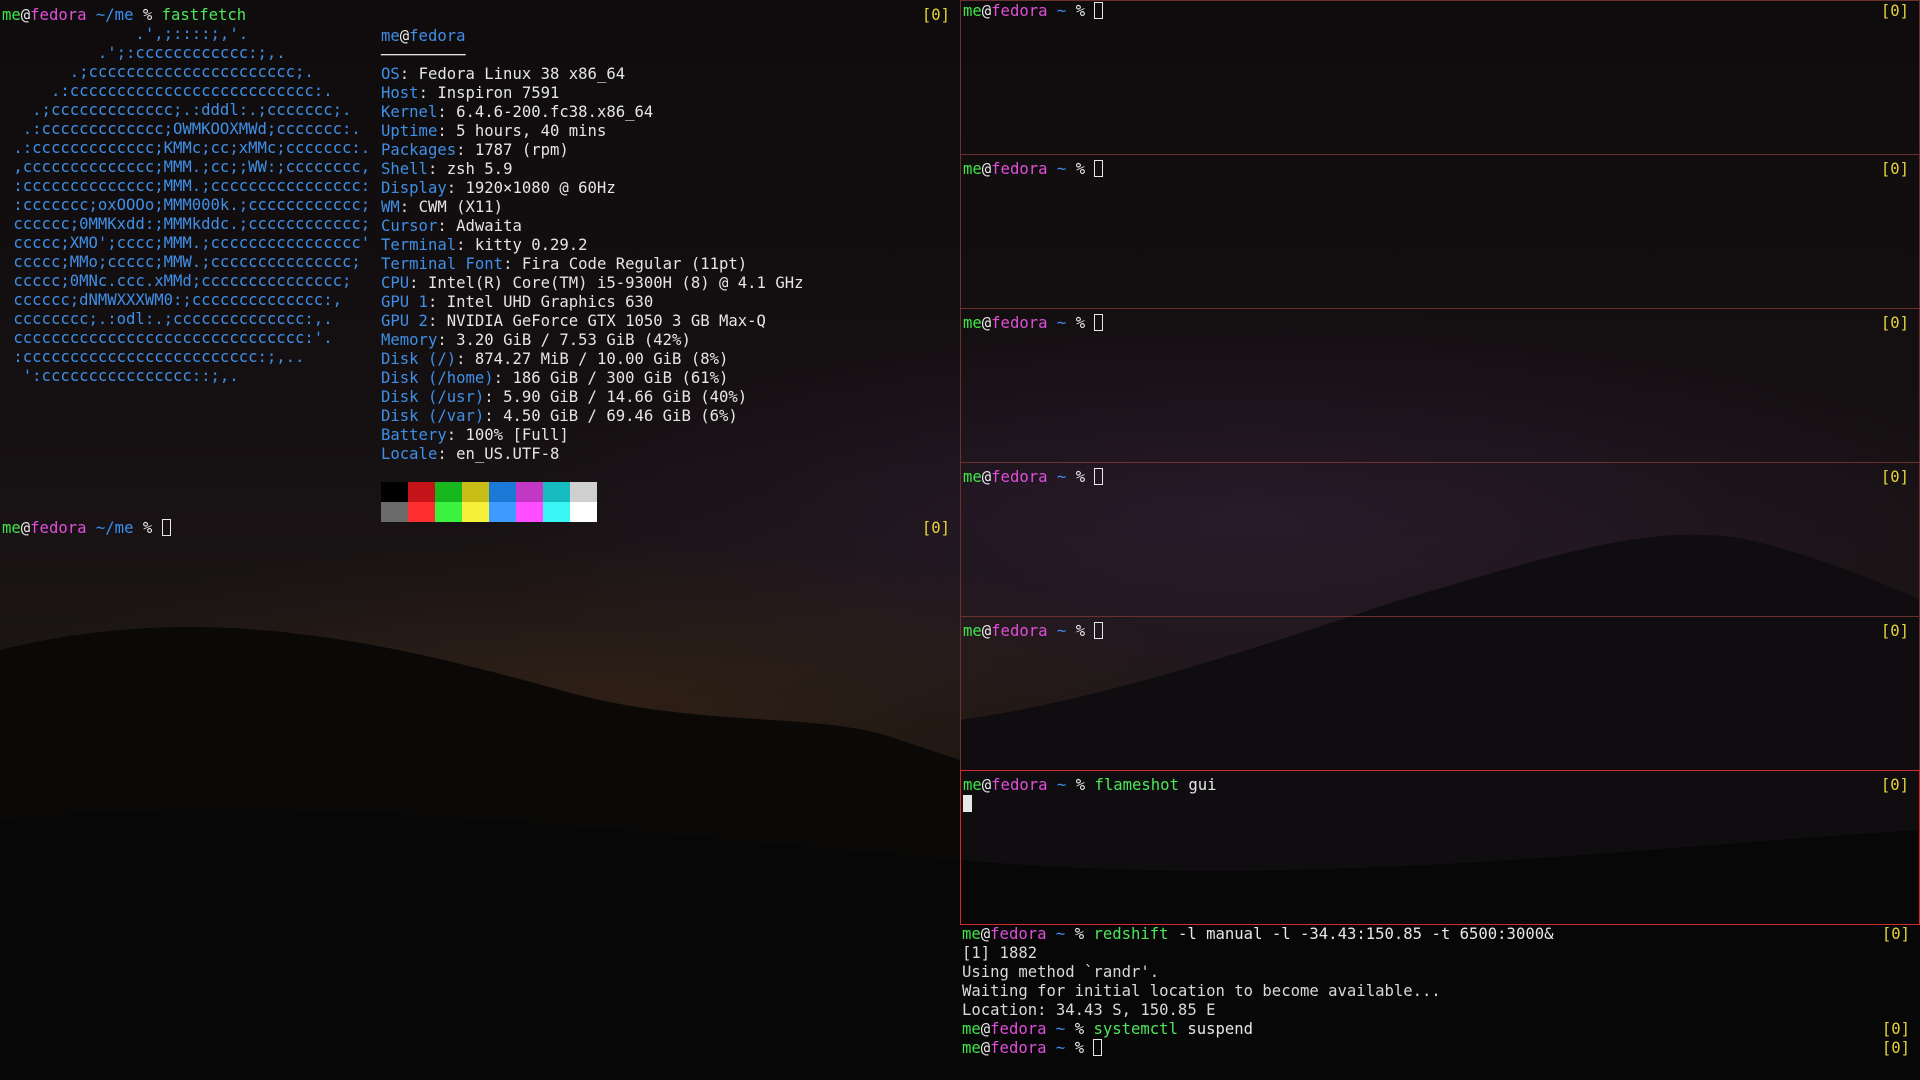 The width and height of the screenshot is (1920, 1080). What do you see at coordinates (606, 321) in the screenshot?
I see `info-value: NVIDIA GeForce GTX 1050 3 GB Max-Q` at bounding box center [606, 321].